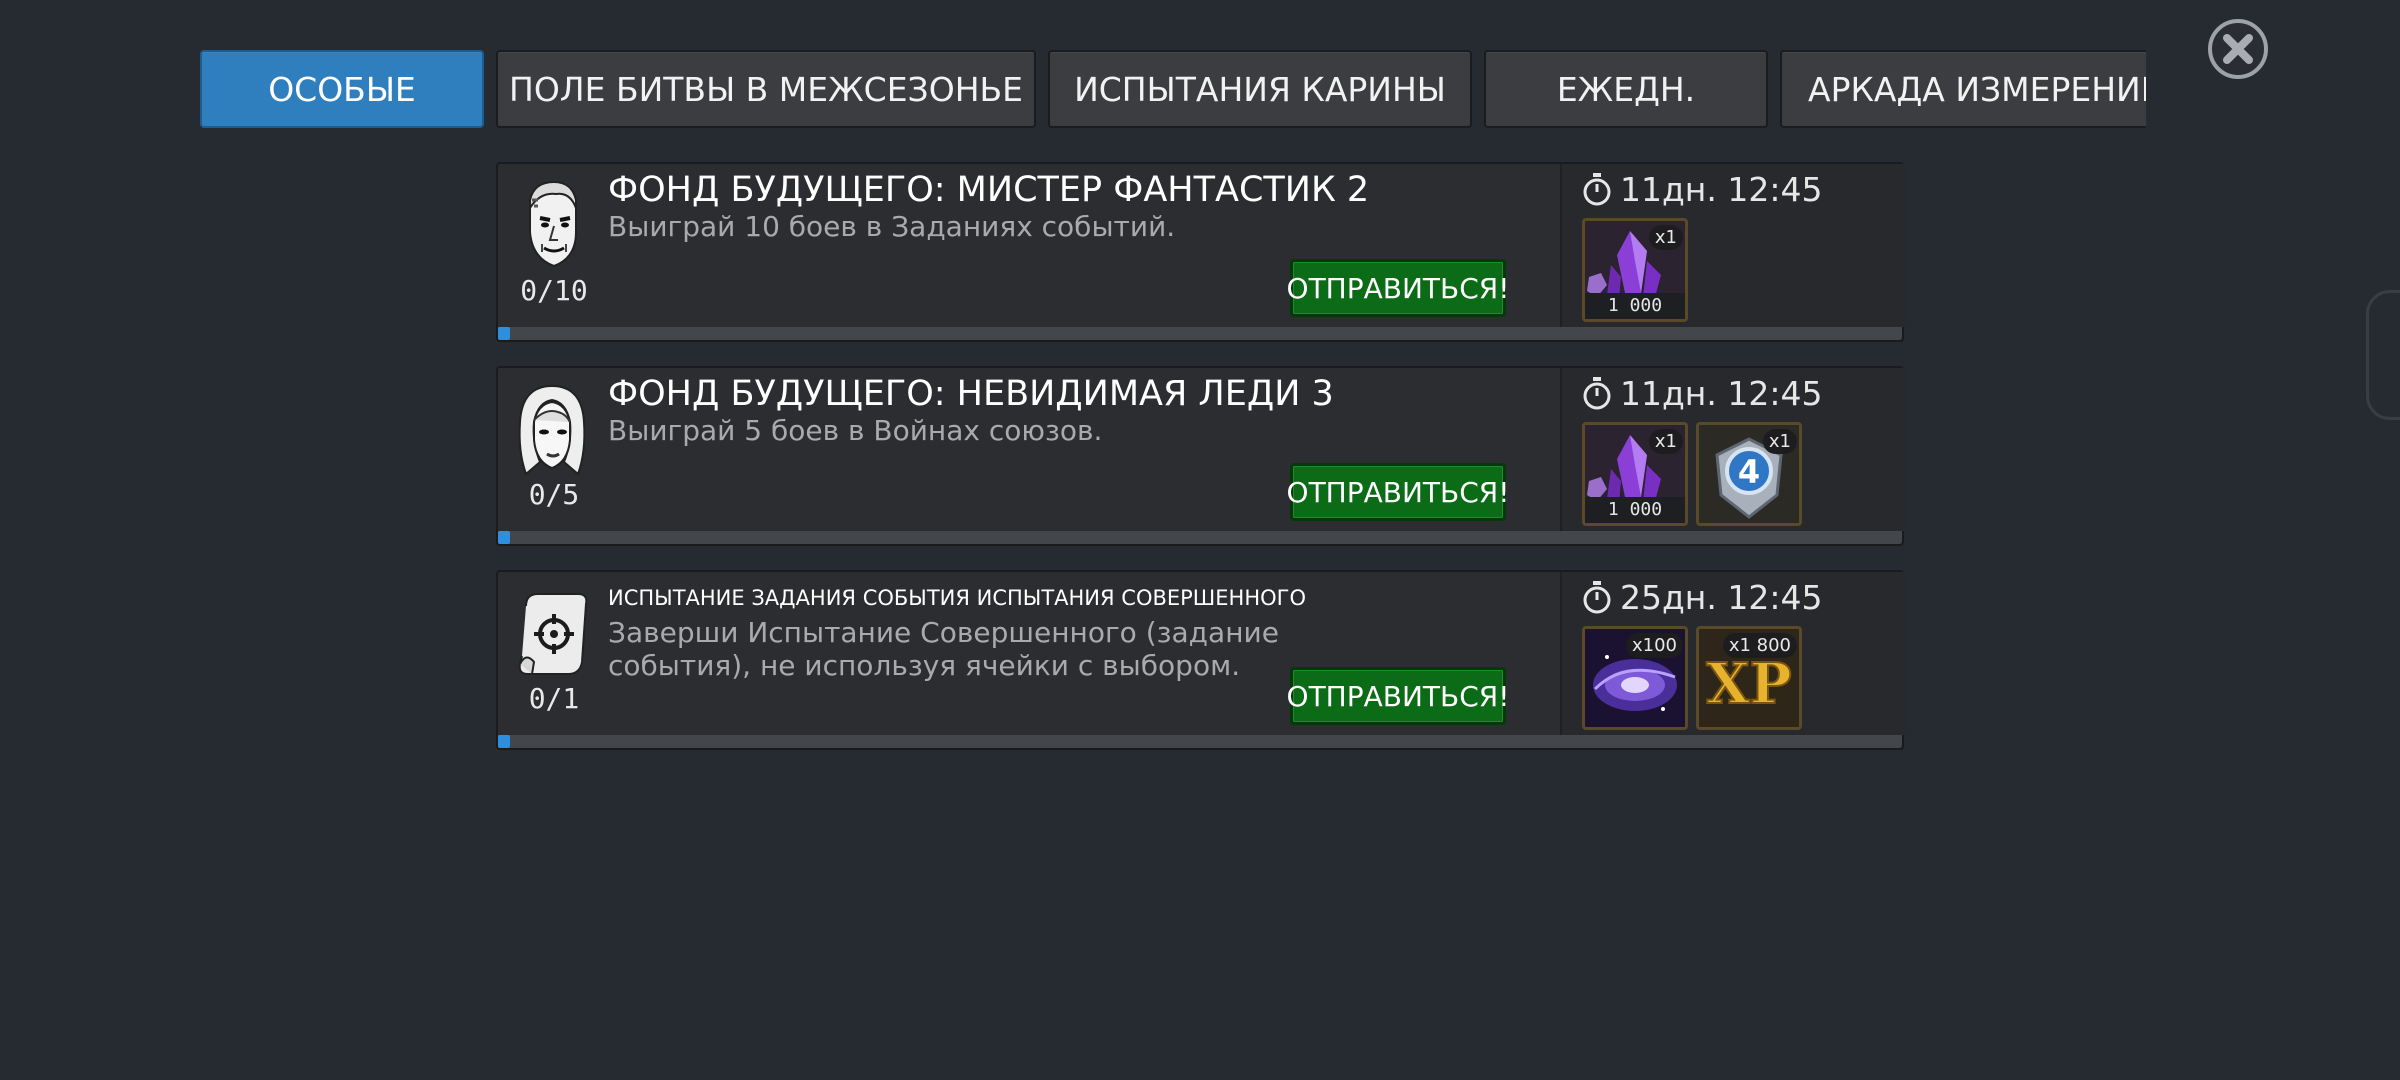 The image size is (2400, 1080). Describe the element at coordinates (1759, 645) in the screenshot. I see `reward-quantity: x1 800` at that location.